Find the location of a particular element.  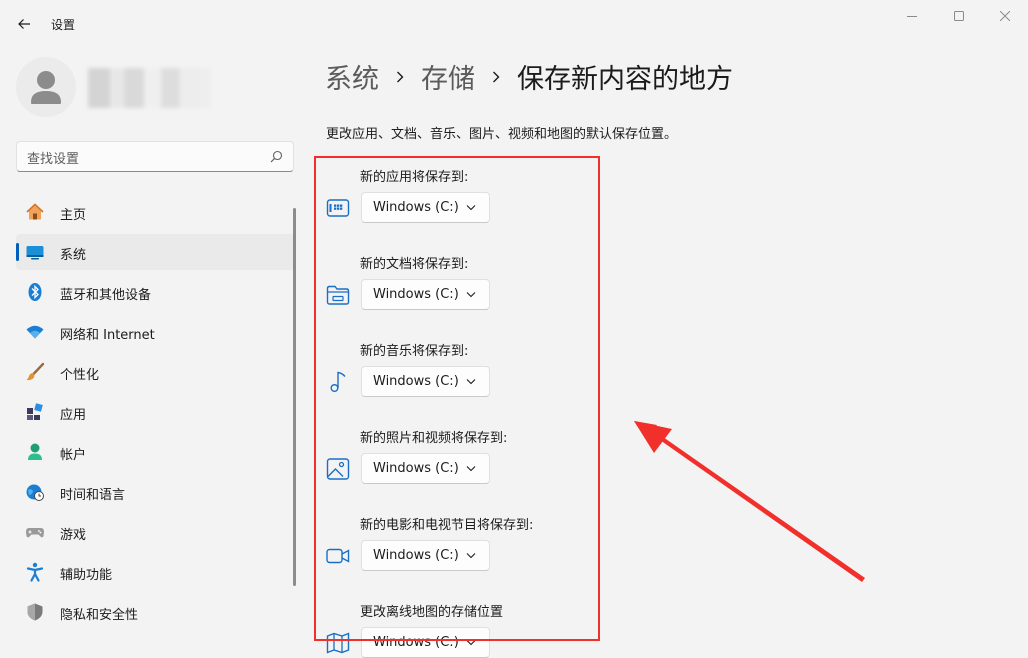

apps-save-label: 新的应用将保存到: is located at coordinates (414, 177).